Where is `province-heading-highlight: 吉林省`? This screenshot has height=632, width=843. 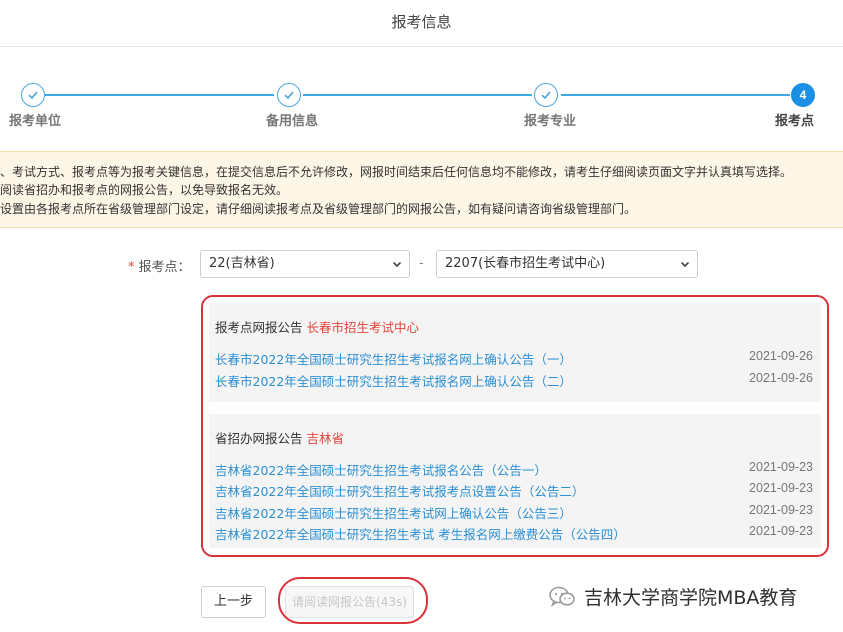 province-heading-highlight: 吉林省 is located at coordinates (325, 438).